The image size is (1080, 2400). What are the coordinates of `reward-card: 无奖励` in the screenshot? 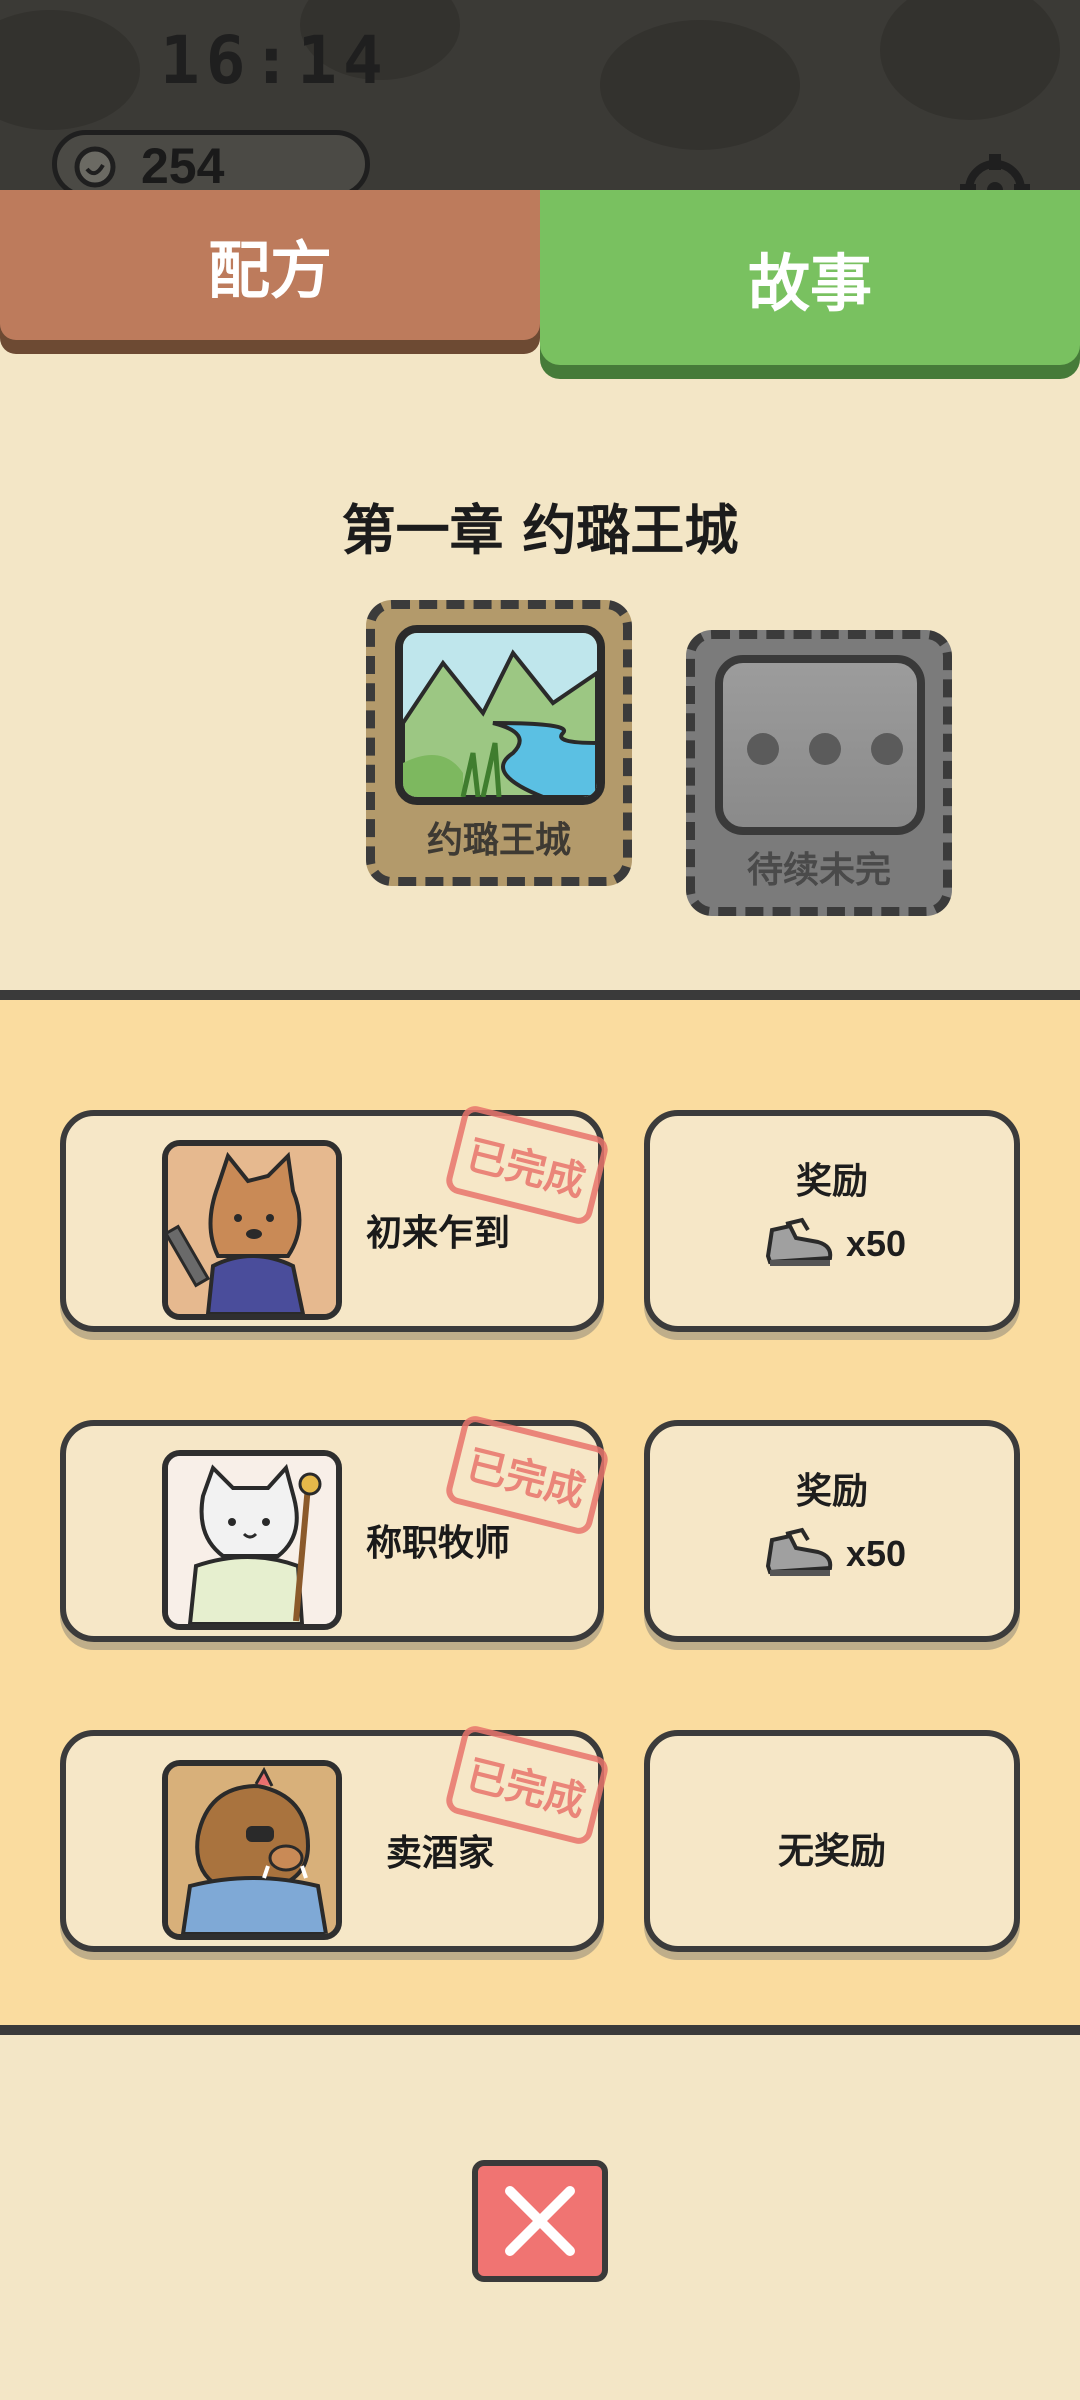 It's located at (832, 1841).